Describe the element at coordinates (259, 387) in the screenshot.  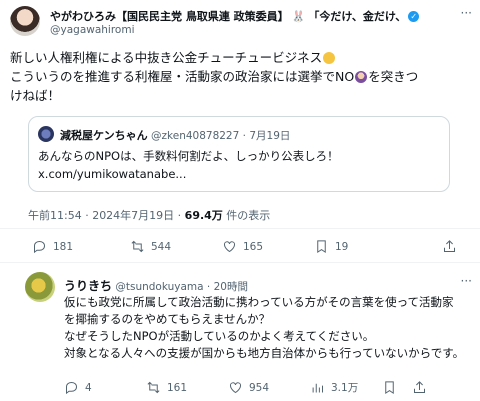
I see `reply-like-count: 954` at that location.